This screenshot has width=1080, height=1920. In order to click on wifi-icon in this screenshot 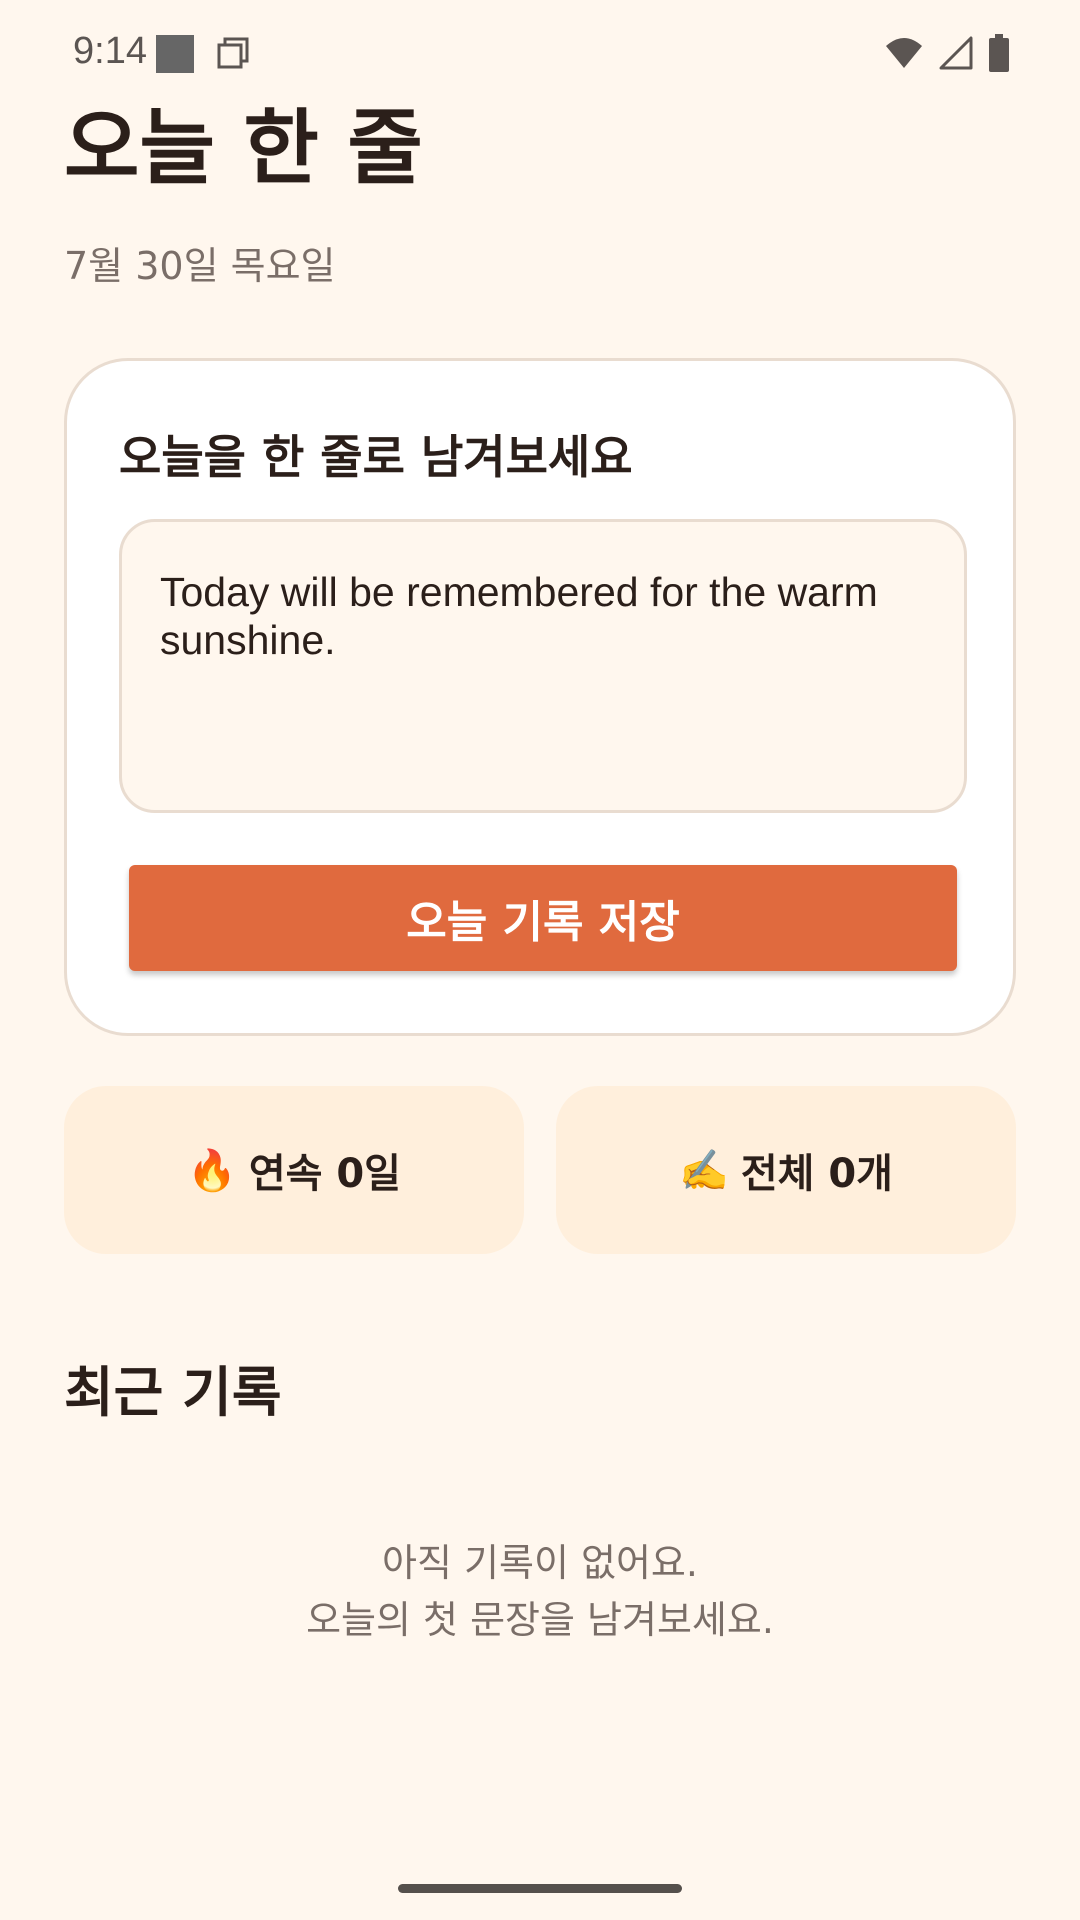, I will do `click(904, 53)`.